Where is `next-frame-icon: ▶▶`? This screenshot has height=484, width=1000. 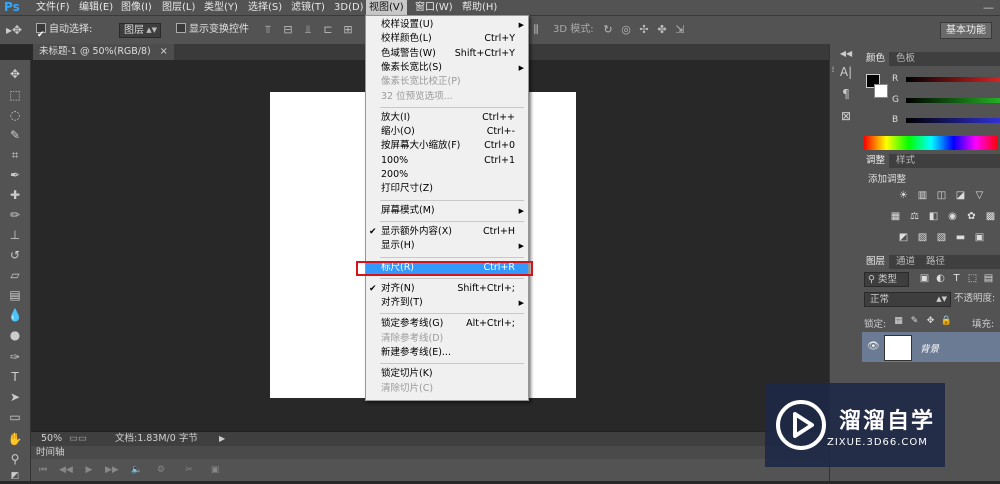
next-frame-icon: ▶▶ is located at coordinates (112, 470).